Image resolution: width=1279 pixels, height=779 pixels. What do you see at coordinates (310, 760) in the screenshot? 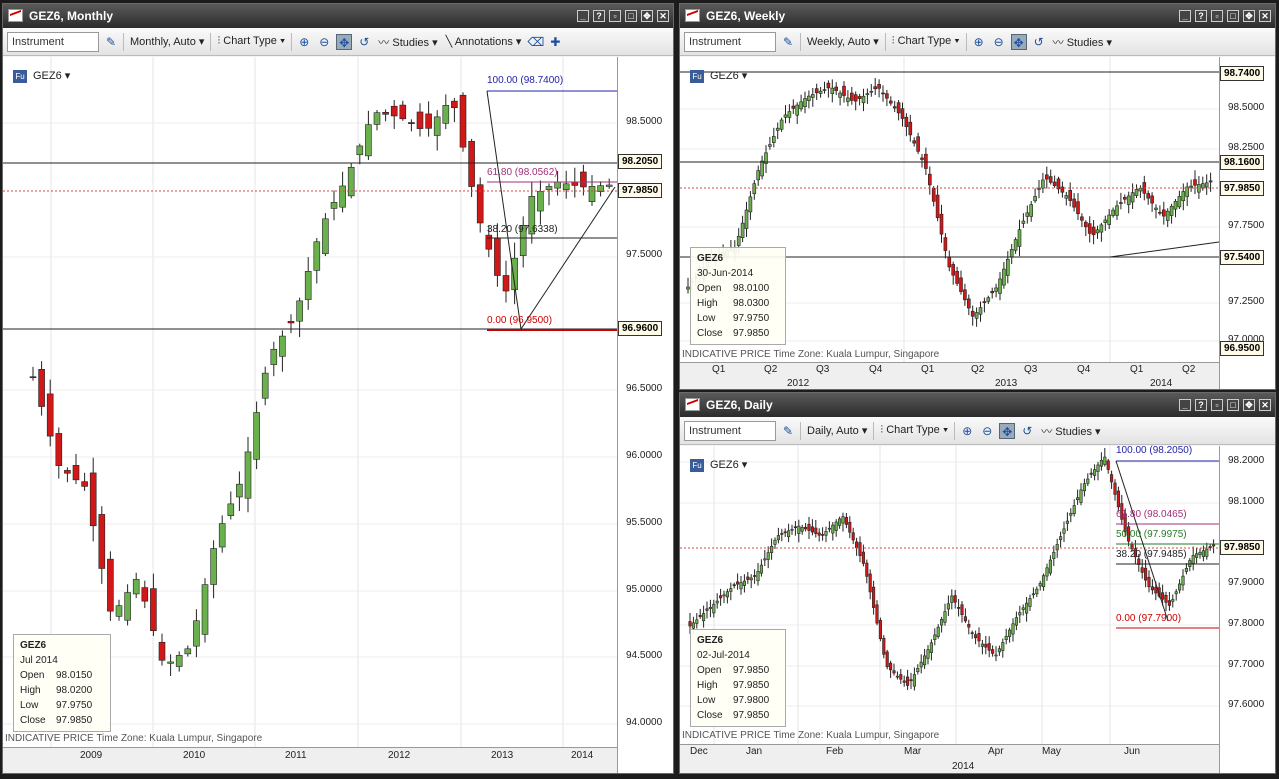
I see `monthly-time-axis: 2009 2010 2011 2012 2013 2014` at bounding box center [310, 760].